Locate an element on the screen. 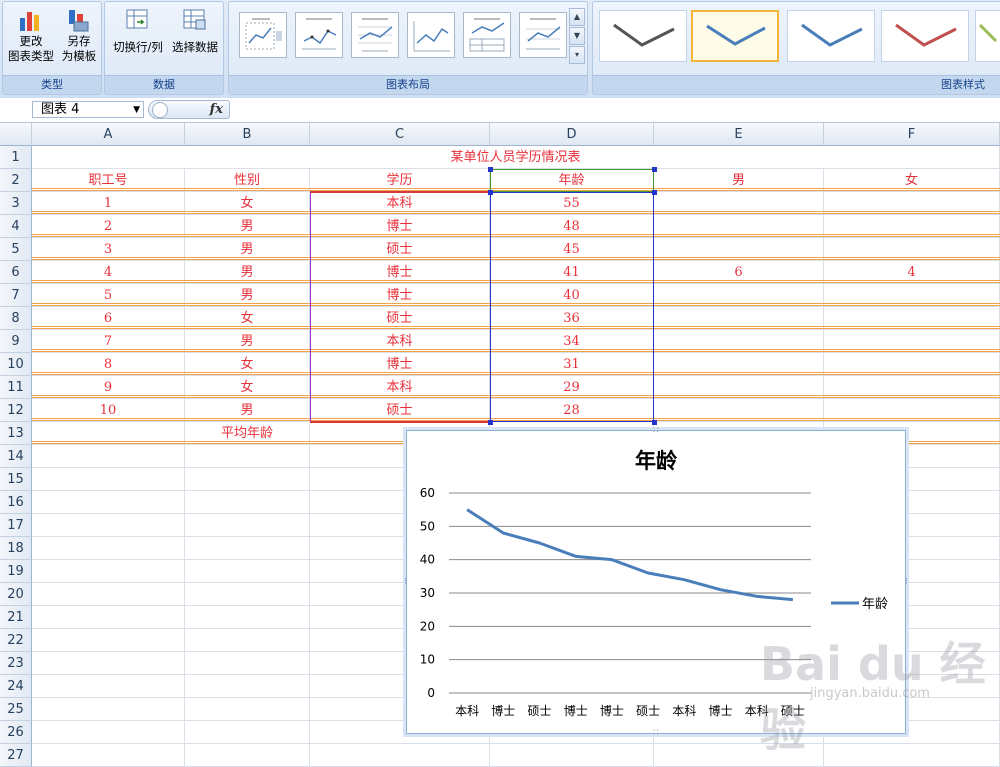 This screenshot has width=1000, height=767. column-header-d: D is located at coordinates (572, 134).